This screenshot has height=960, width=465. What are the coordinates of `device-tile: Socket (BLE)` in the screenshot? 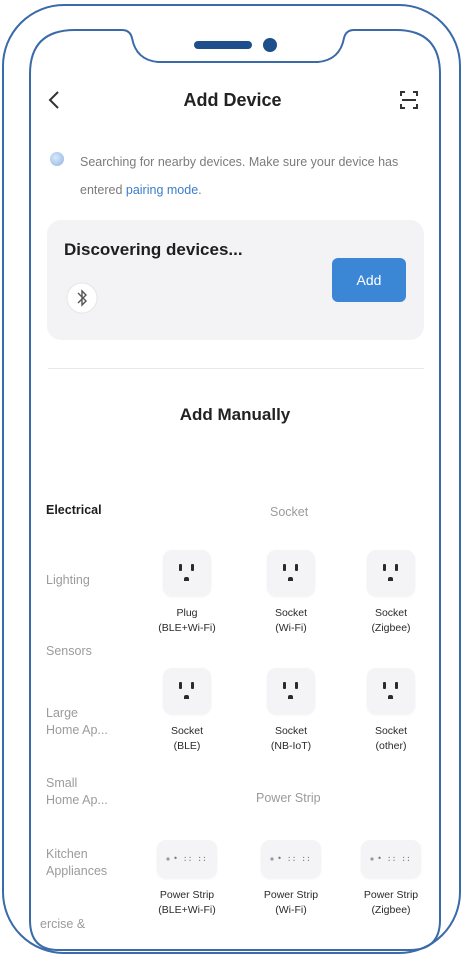 It's located at (187, 711).